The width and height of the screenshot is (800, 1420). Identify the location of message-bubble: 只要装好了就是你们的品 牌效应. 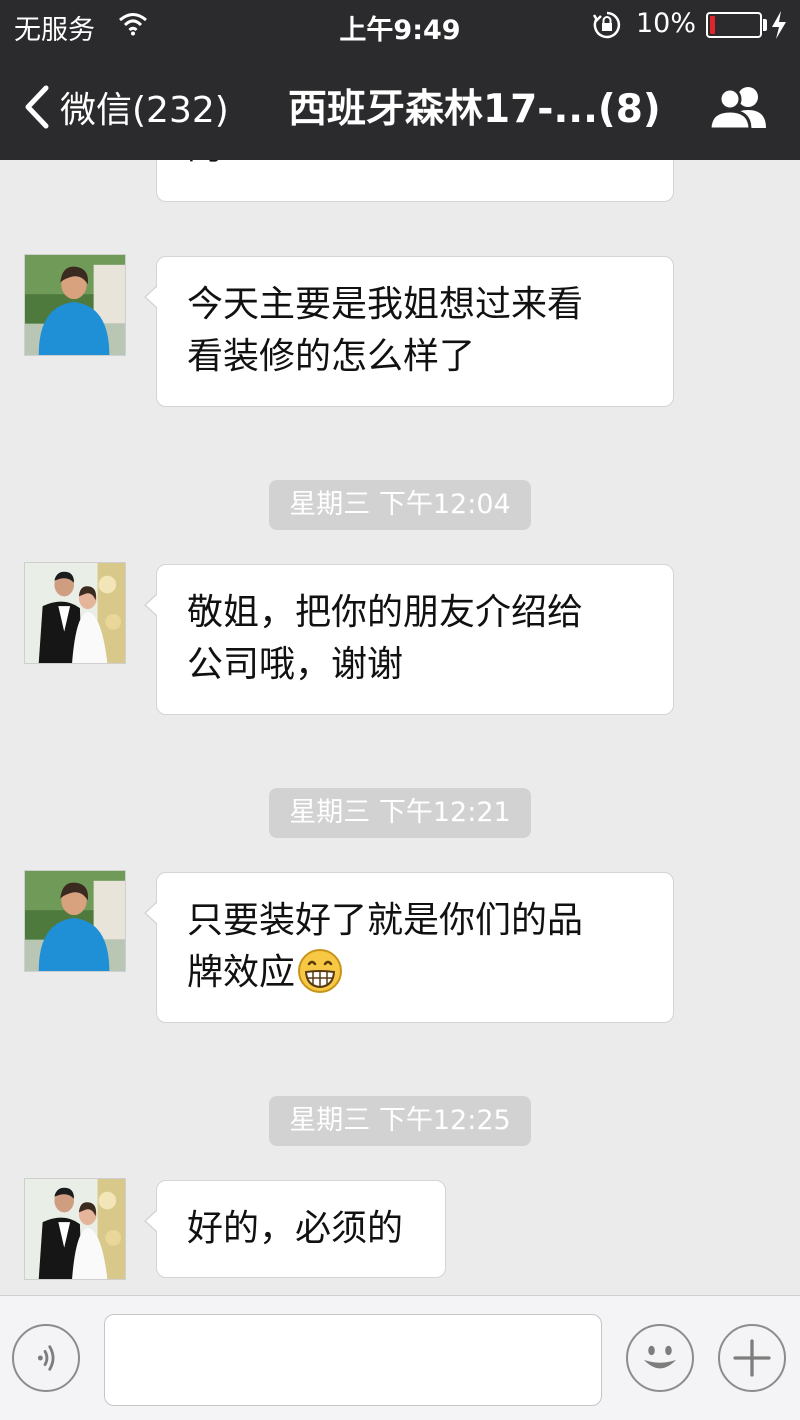
(409, 947).